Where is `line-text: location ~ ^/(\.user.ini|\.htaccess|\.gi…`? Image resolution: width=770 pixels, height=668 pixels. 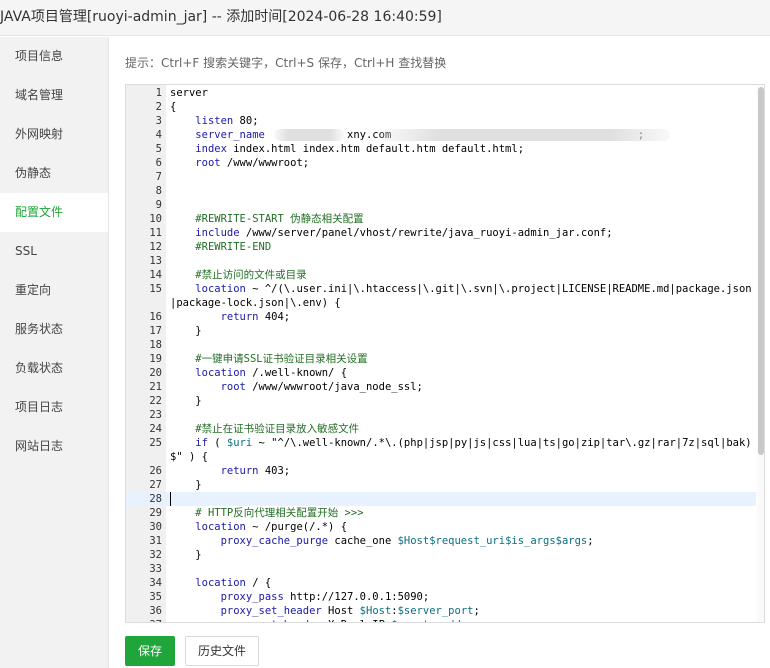 line-text: location ~ ^/(\.user.ini|\.htaccess|\.gi… is located at coordinates (461, 296).